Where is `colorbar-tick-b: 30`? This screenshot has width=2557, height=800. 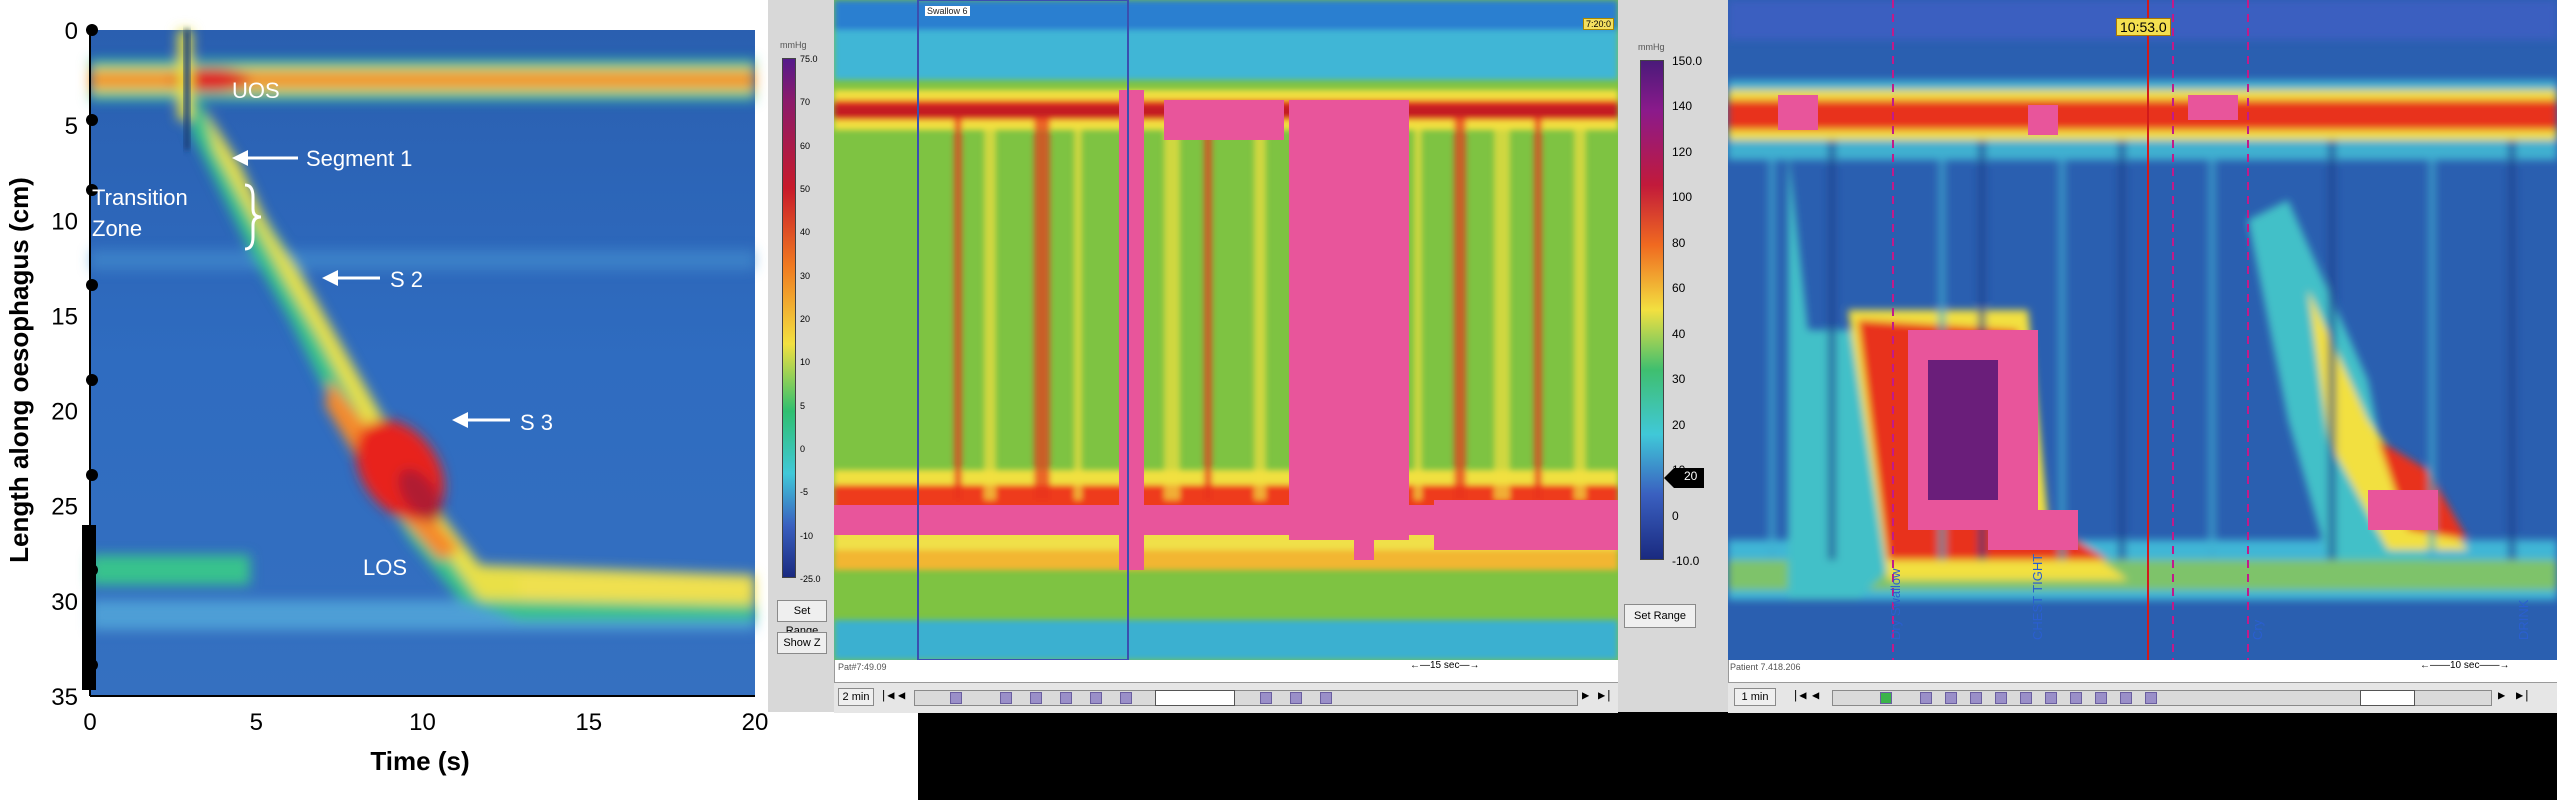 colorbar-tick-b: 30 is located at coordinates (805, 275).